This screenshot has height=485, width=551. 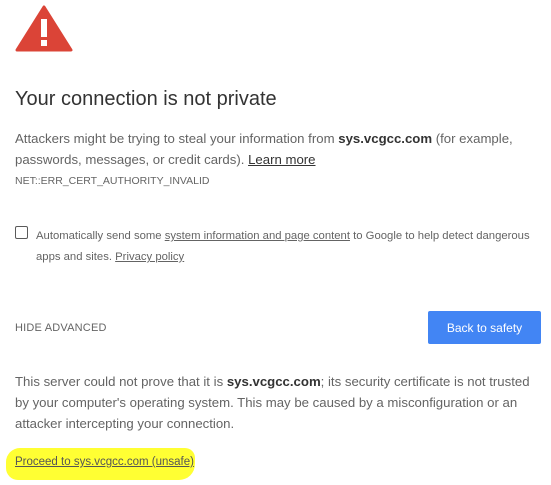 What do you see at coordinates (21, 232) in the screenshot?
I see `opt-in-checkbox` at bounding box center [21, 232].